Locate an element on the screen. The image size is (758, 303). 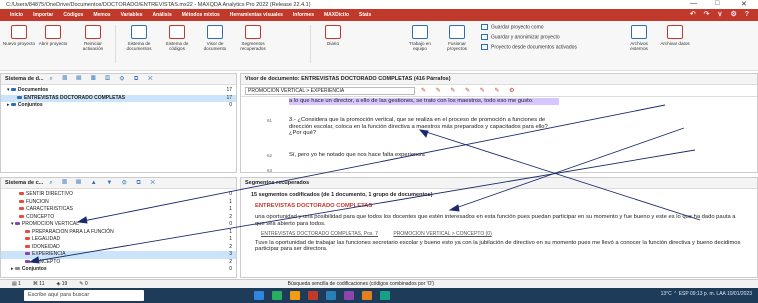
external-files-button: Archivos externos is located at coordinates (639, 38).